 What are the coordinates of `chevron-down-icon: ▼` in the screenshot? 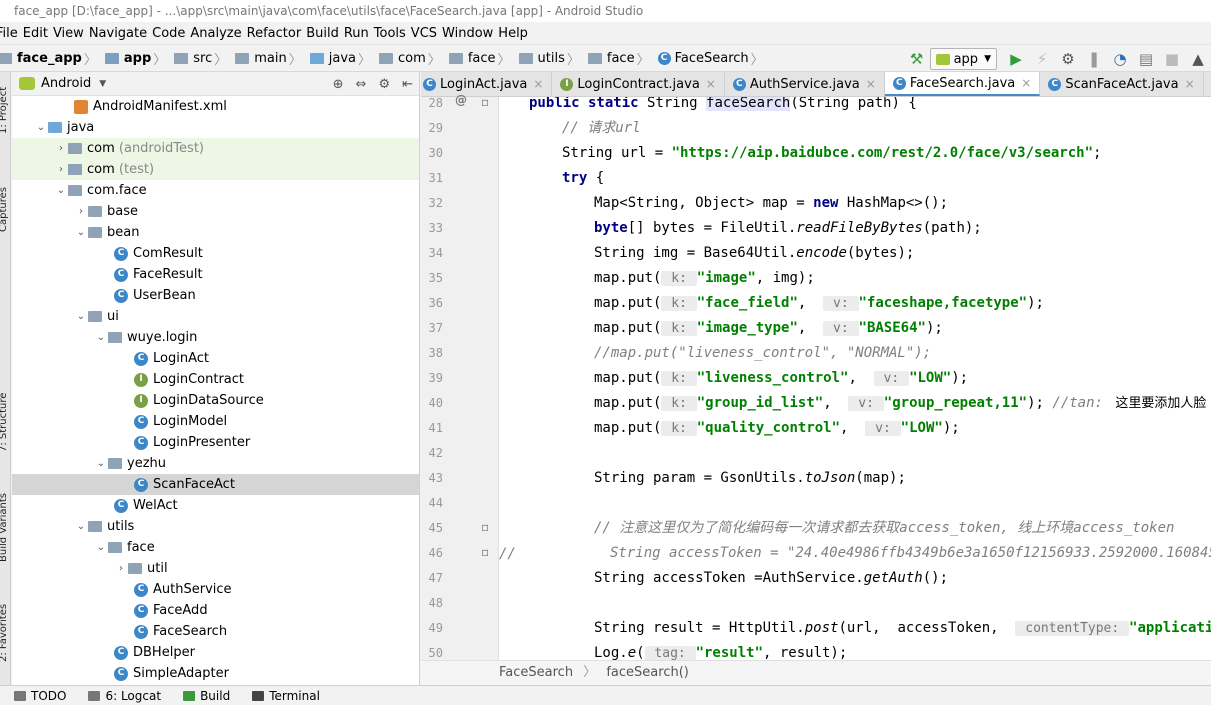 It's located at (102, 84).